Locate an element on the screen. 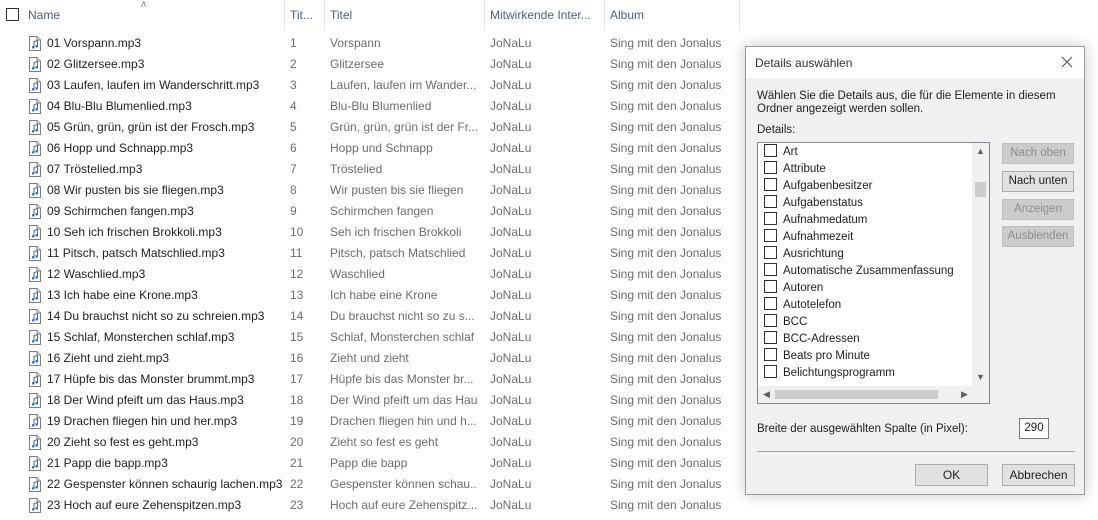 Image resolution: width=1098 pixels, height=520 pixels. details-item: Automatische Zusammenfassung is located at coordinates (859, 271).